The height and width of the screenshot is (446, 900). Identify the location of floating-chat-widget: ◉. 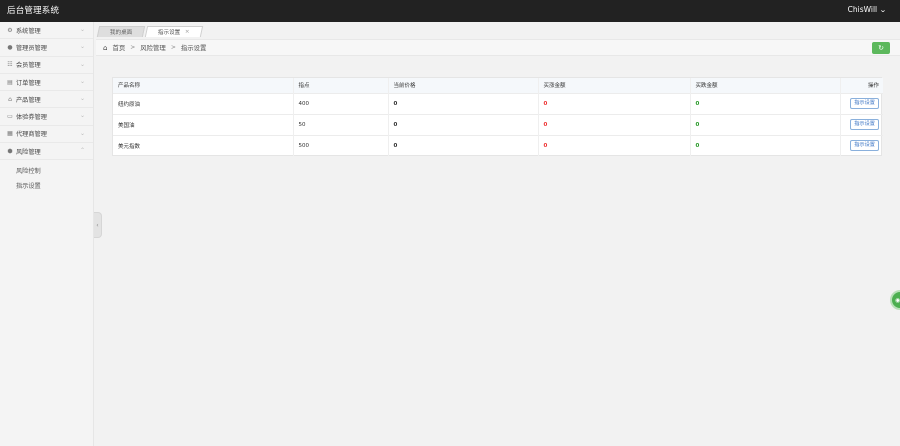
(895, 300).